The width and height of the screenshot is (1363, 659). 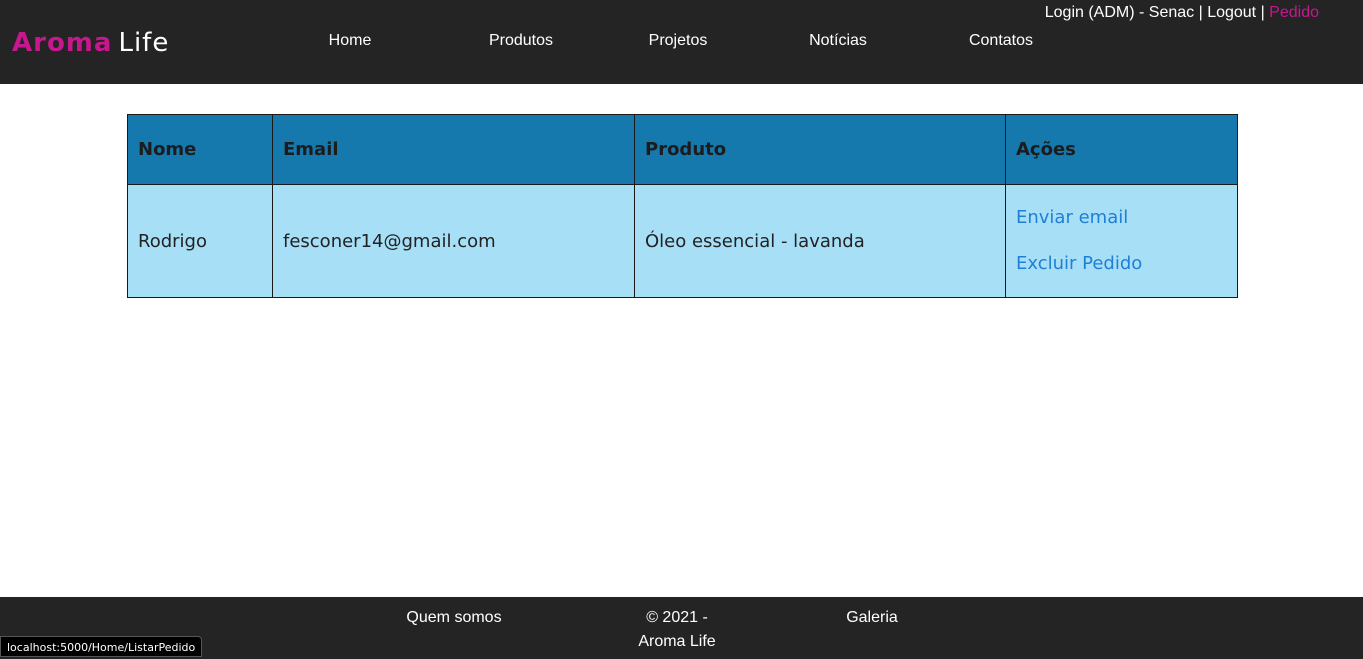 What do you see at coordinates (681, 628) in the screenshot?
I see `site-footer: Quem somos © 2021 - Aroma Life Galeria` at bounding box center [681, 628].